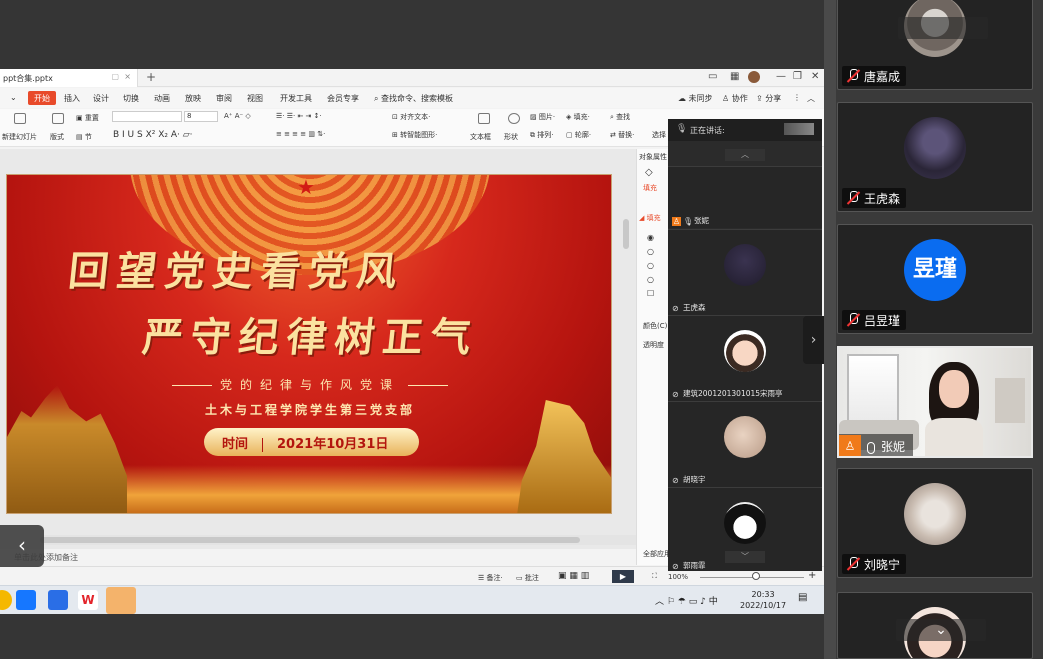 This screenshot has width=1043, height=659. Describe the element at coordinates (578, 135) in the screenshot. I see `outline-button: ▢ 轮廓·` at that location.